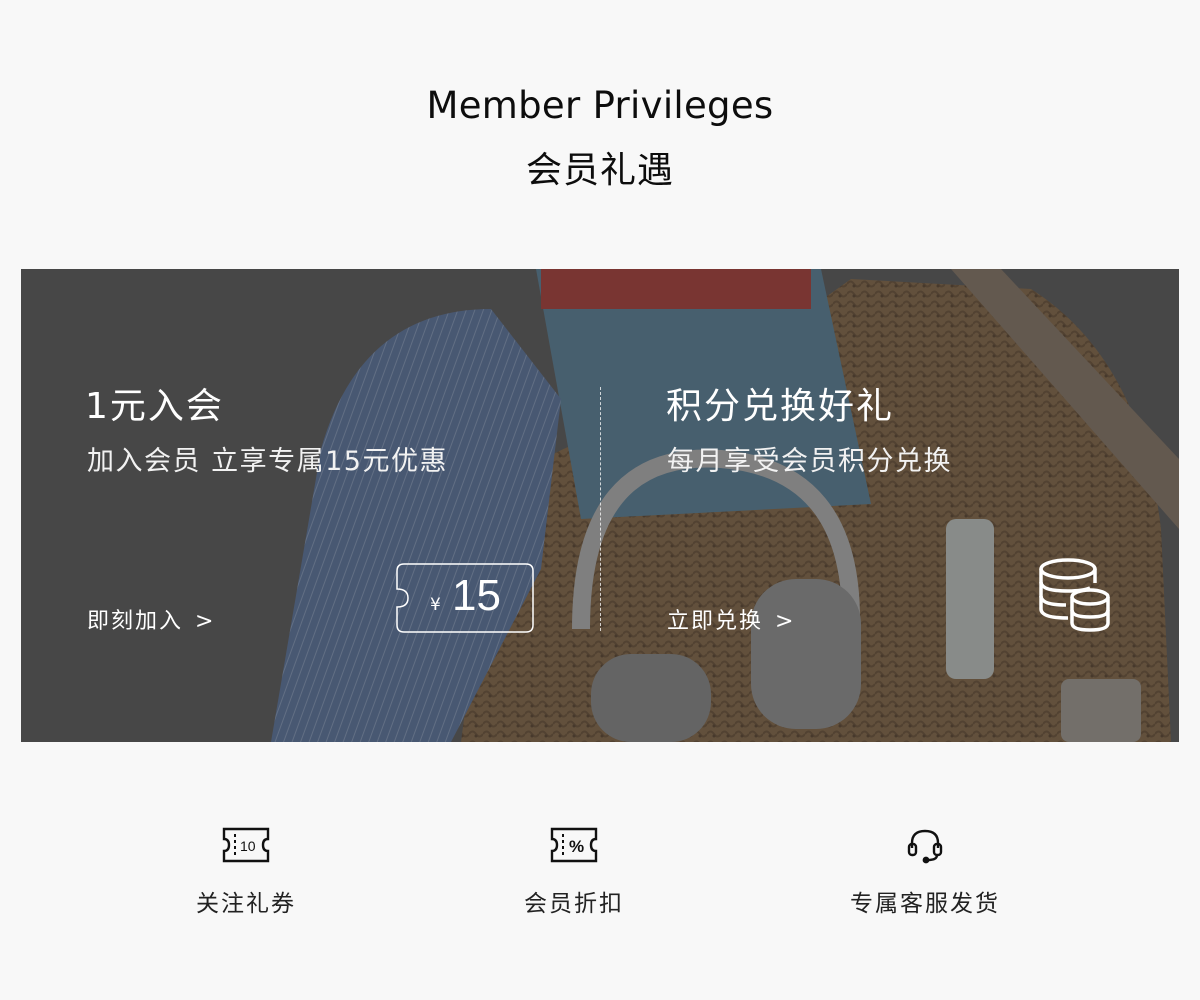 Image resolution: width=1200 pixels, height=1000 pixels. Describe the element at coordinates (809, 461) in the screenshot. I see `points-card-subtitle: 每月享受会员积分兑换` at that location.